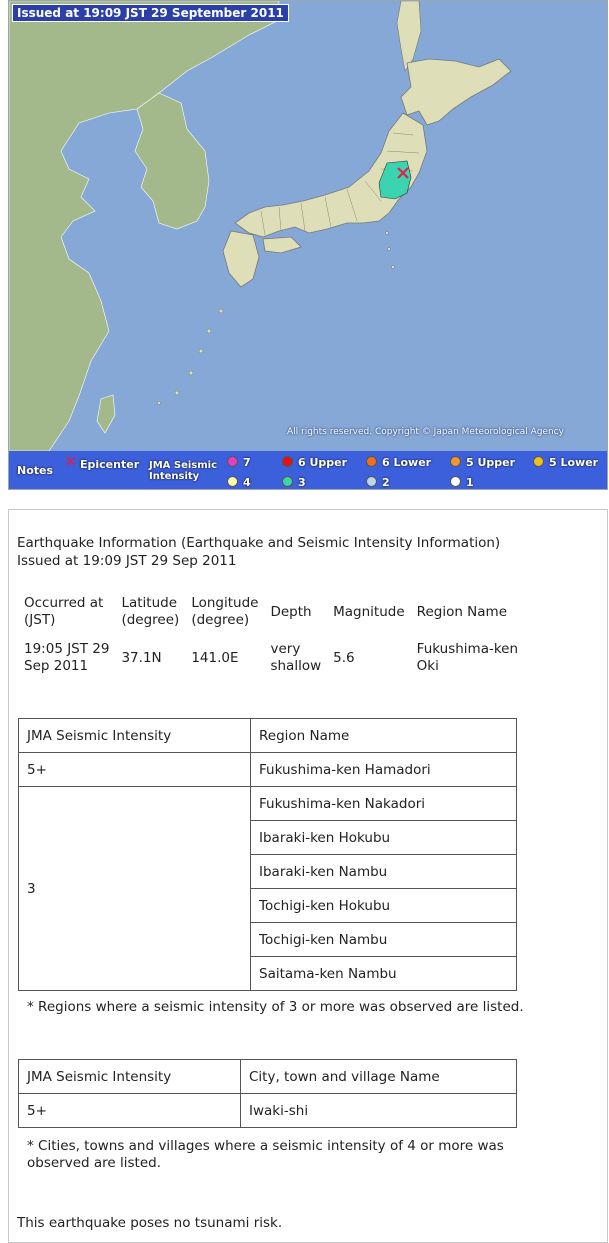  I want to click on value-longitude: 141.0E, so click(215, 657).